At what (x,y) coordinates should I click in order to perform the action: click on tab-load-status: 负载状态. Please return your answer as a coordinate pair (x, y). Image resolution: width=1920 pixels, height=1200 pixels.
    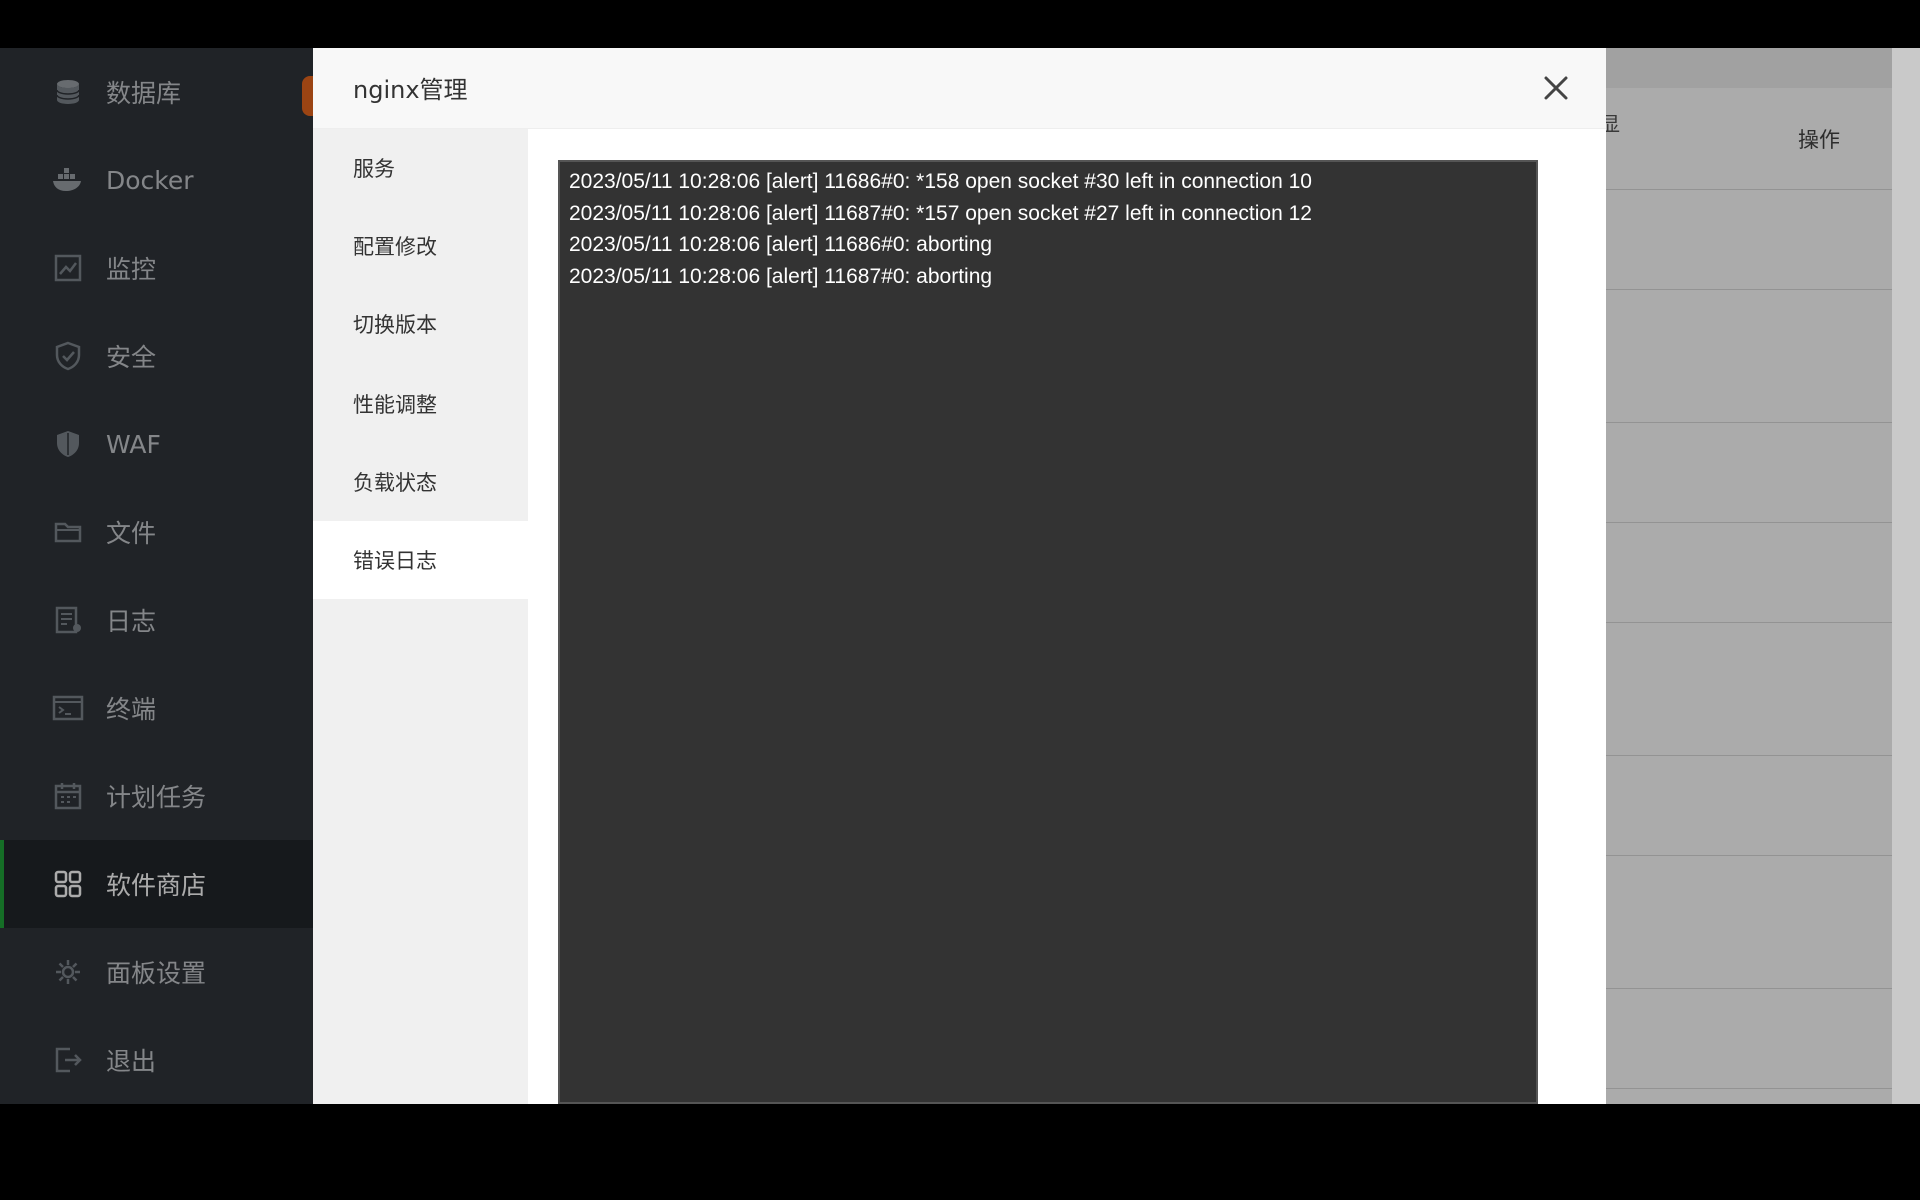
    Looking at the image, I should click on (420, 482).